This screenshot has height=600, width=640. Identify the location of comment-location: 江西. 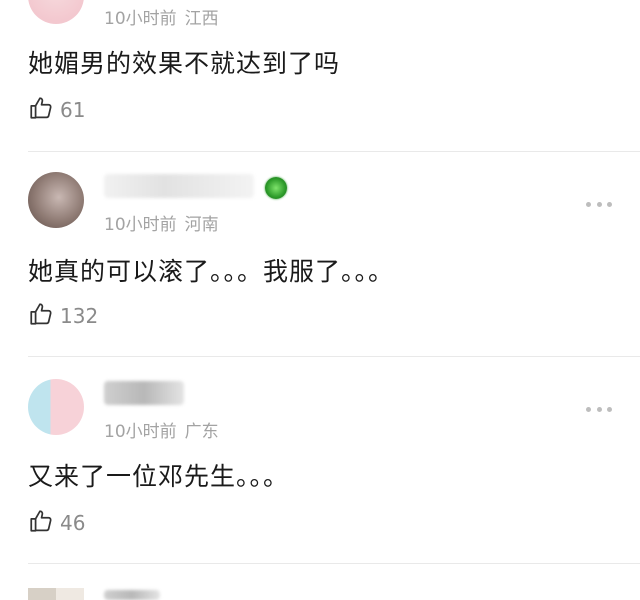
(201, 19).